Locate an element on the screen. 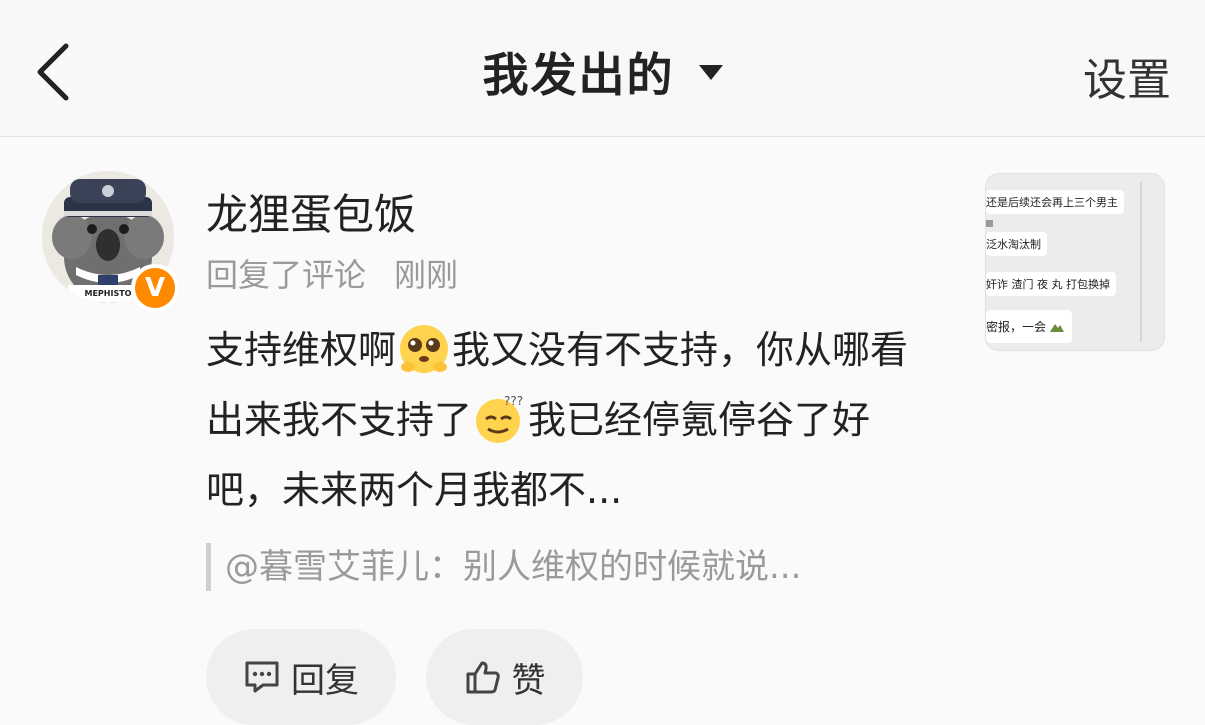 Image resolution: width=1205 pixels, height=725 pixels. action-bar: 回复 赞 is located at coordinates (394, 677).